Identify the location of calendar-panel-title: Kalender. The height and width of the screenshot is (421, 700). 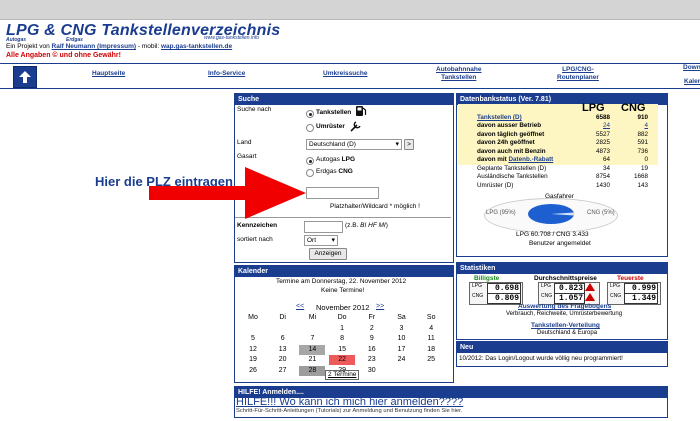
(344, 271).